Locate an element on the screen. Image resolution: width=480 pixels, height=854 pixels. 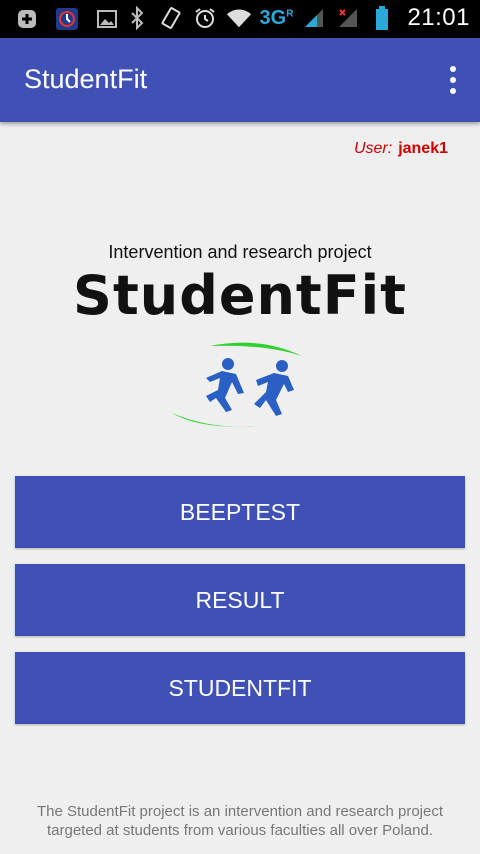
image-notification-icon is located at coordinates (107, 19).